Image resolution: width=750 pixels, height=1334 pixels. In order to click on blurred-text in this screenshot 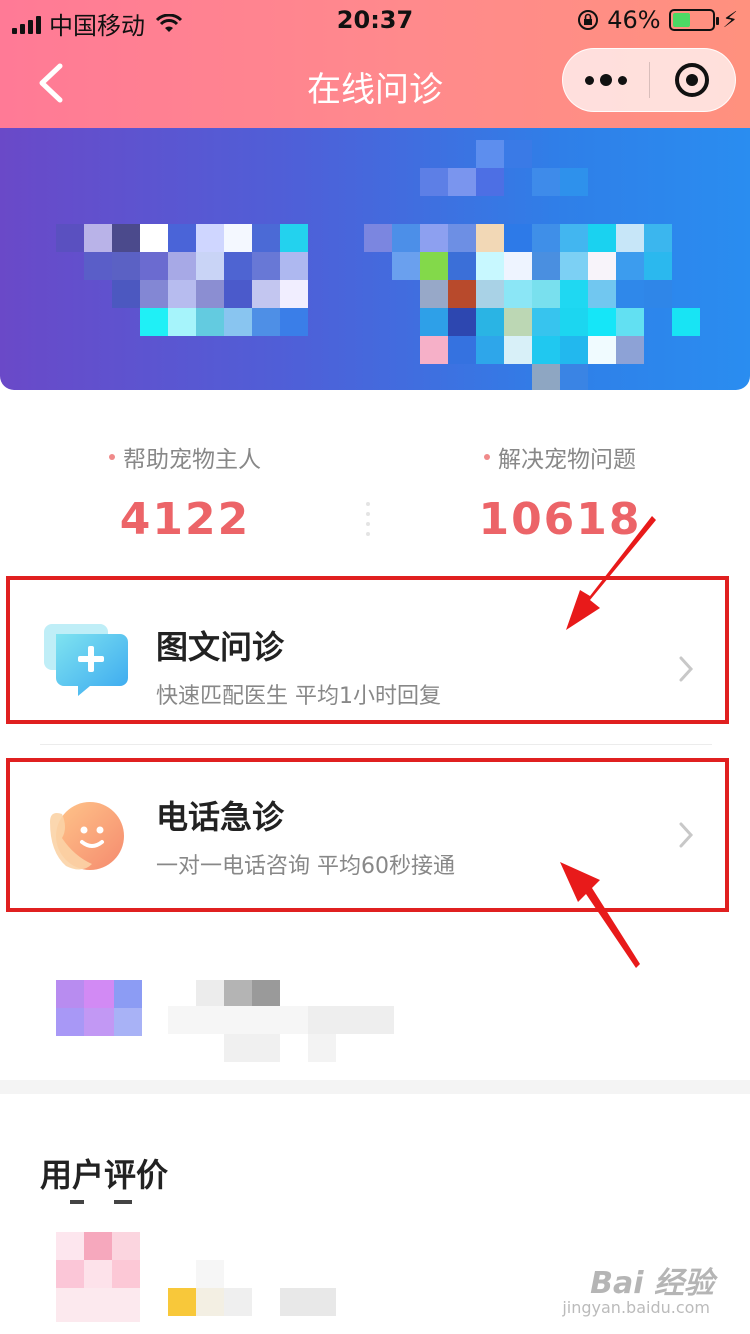, I will do `click(281, 1022)`.